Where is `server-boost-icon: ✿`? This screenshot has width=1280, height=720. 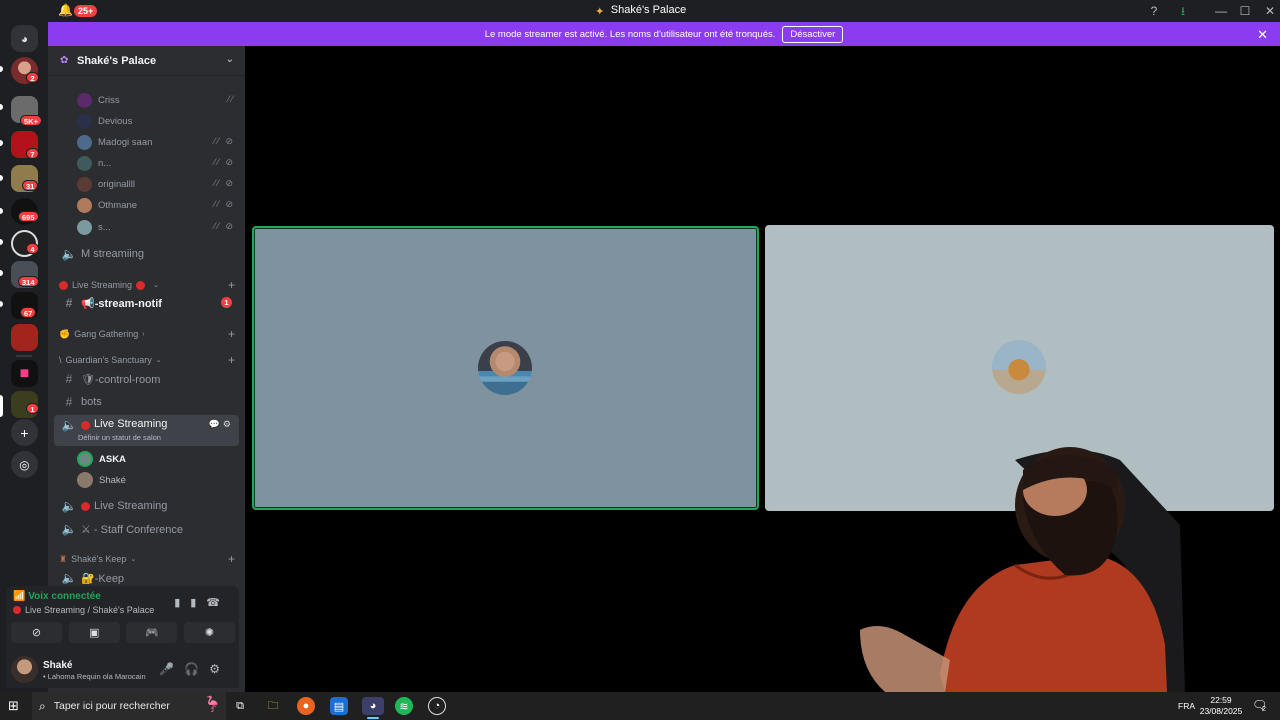 server-boost-icon: ✿ is located at coordinates (64, 60).